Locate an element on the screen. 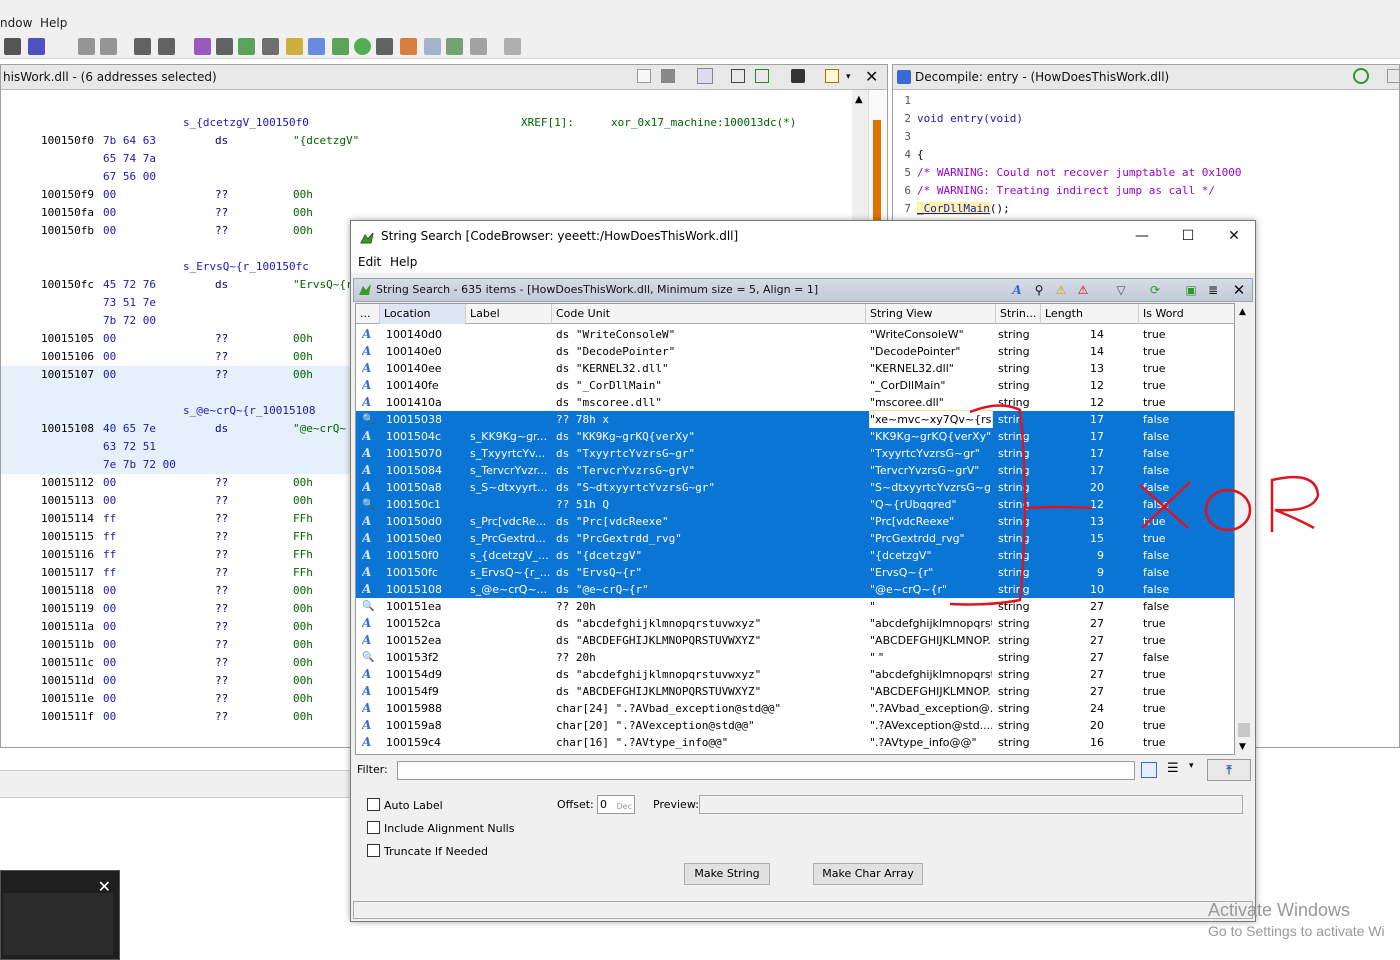  memory-icon is located at coordinates (270, 46).